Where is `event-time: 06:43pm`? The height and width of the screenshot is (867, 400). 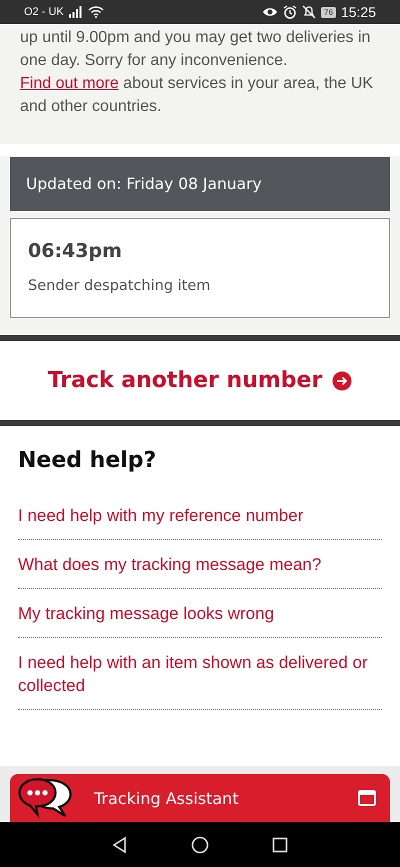 event-time: 06:43pm is located at coordinates (75, 251).